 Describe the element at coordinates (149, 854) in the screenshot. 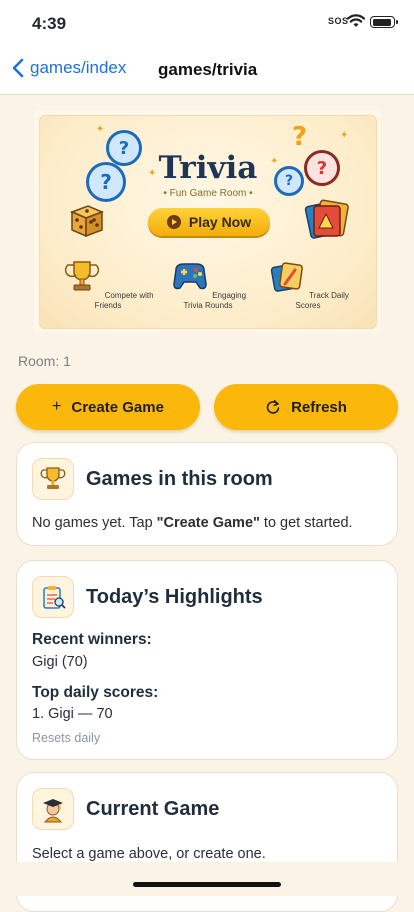

I see `current-game-message: Select a game above, or create one.` at that location.